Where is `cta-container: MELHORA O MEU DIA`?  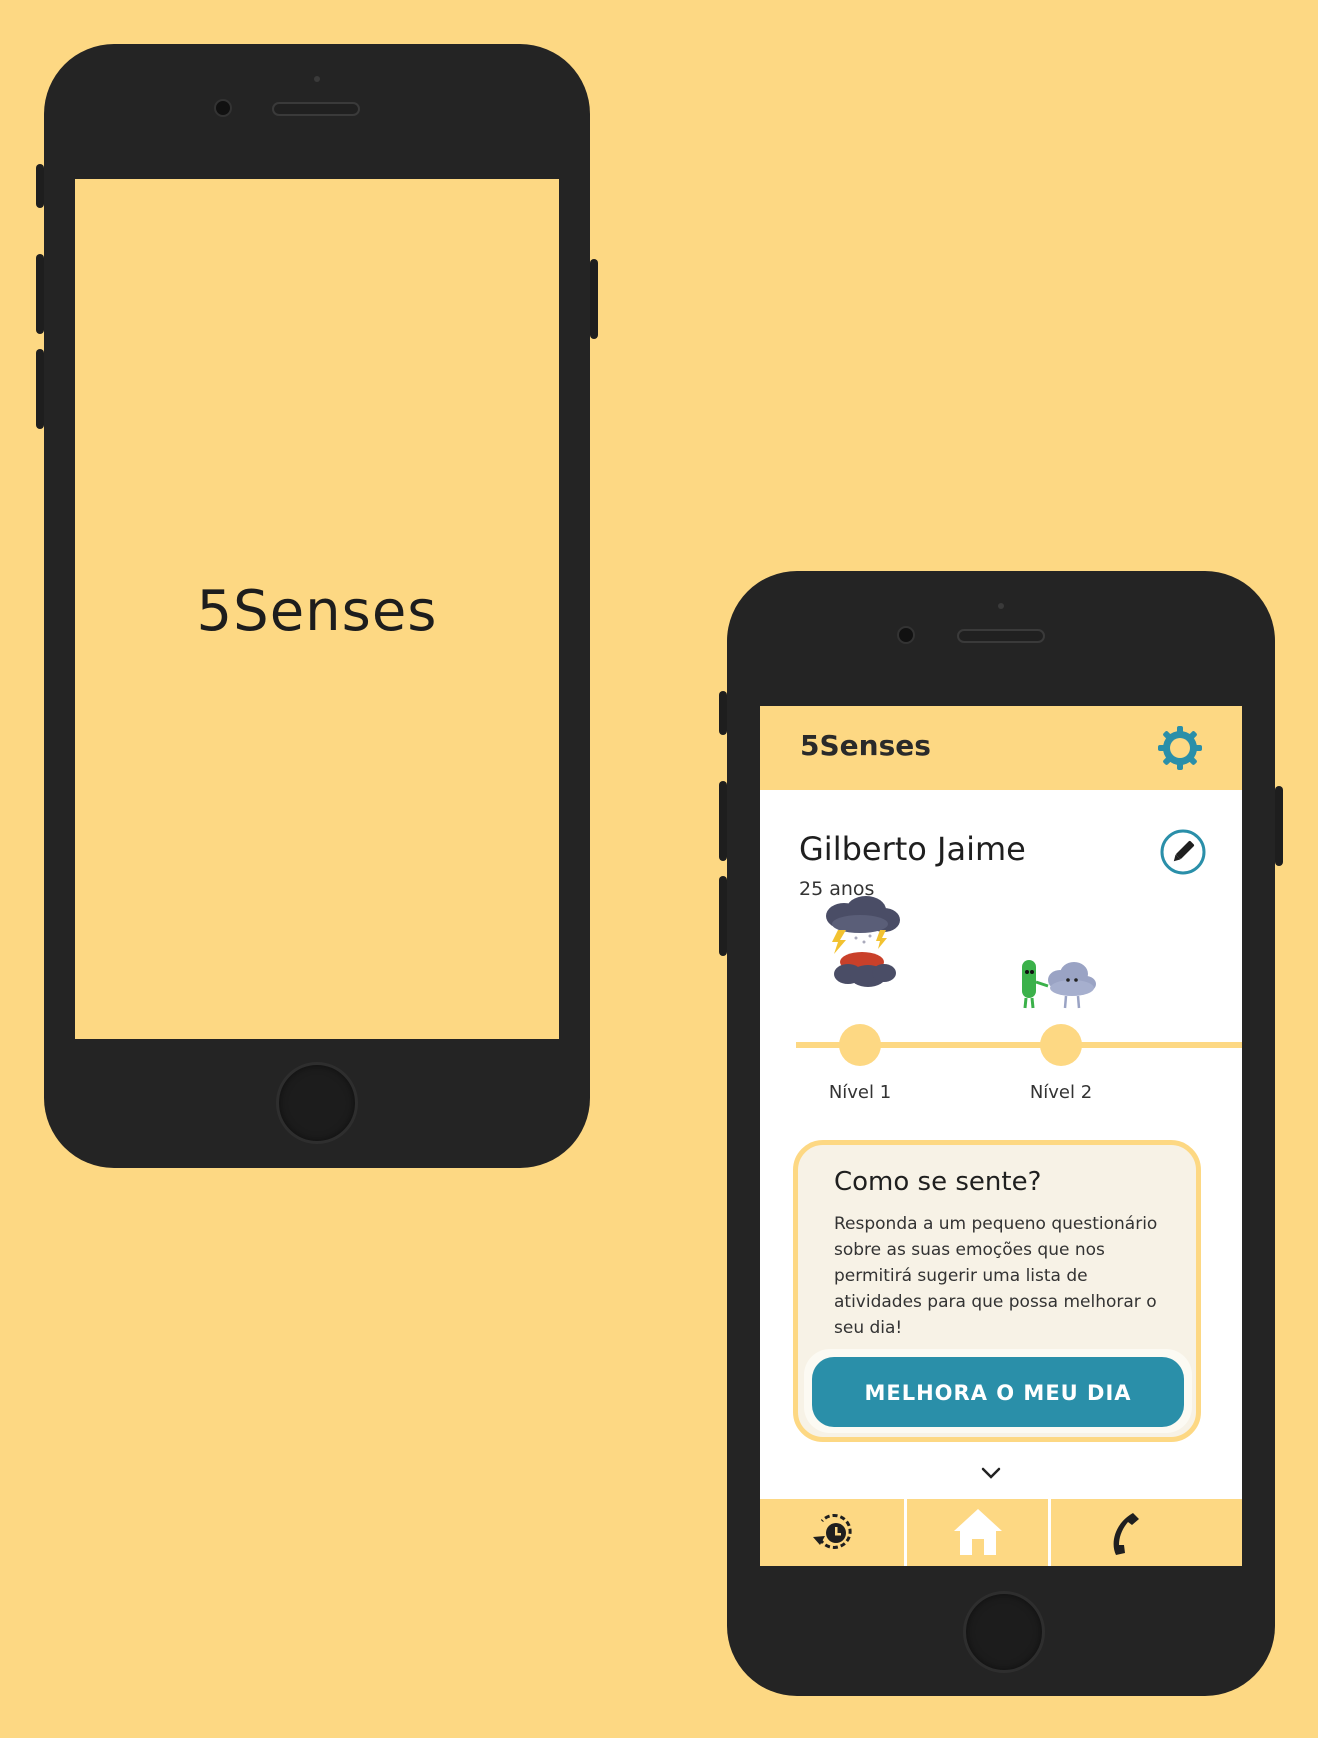 cta-container: MELHORA O MEU DIA is located at coordinates (998, 1391).